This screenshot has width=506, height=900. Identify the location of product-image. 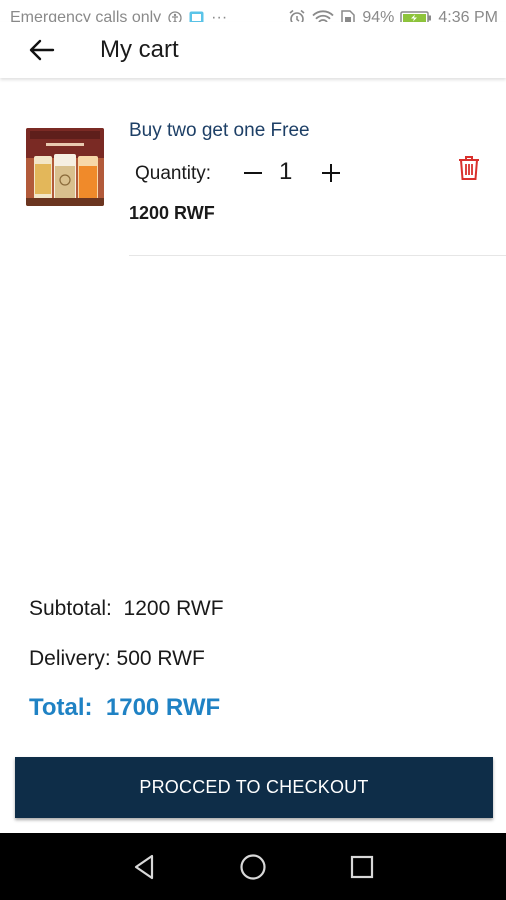
(65, 167).